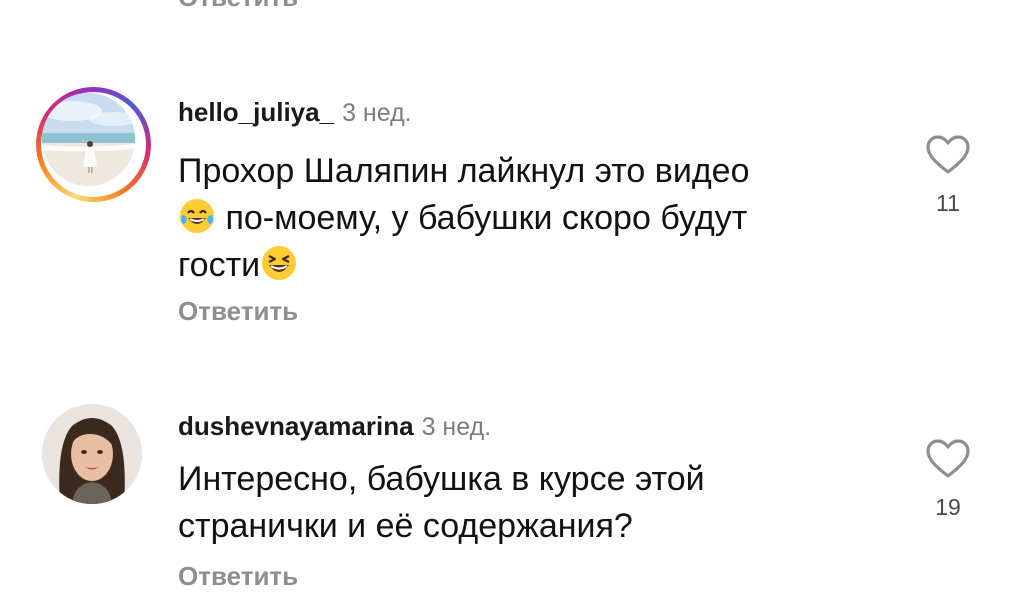 The width and height of the screenshot is (1024, 608). Describe the element at coordinates (482, 218) in the screenshot. I see `comment-text-line-2: по-моему, у бабушки скоро будут` at that location.